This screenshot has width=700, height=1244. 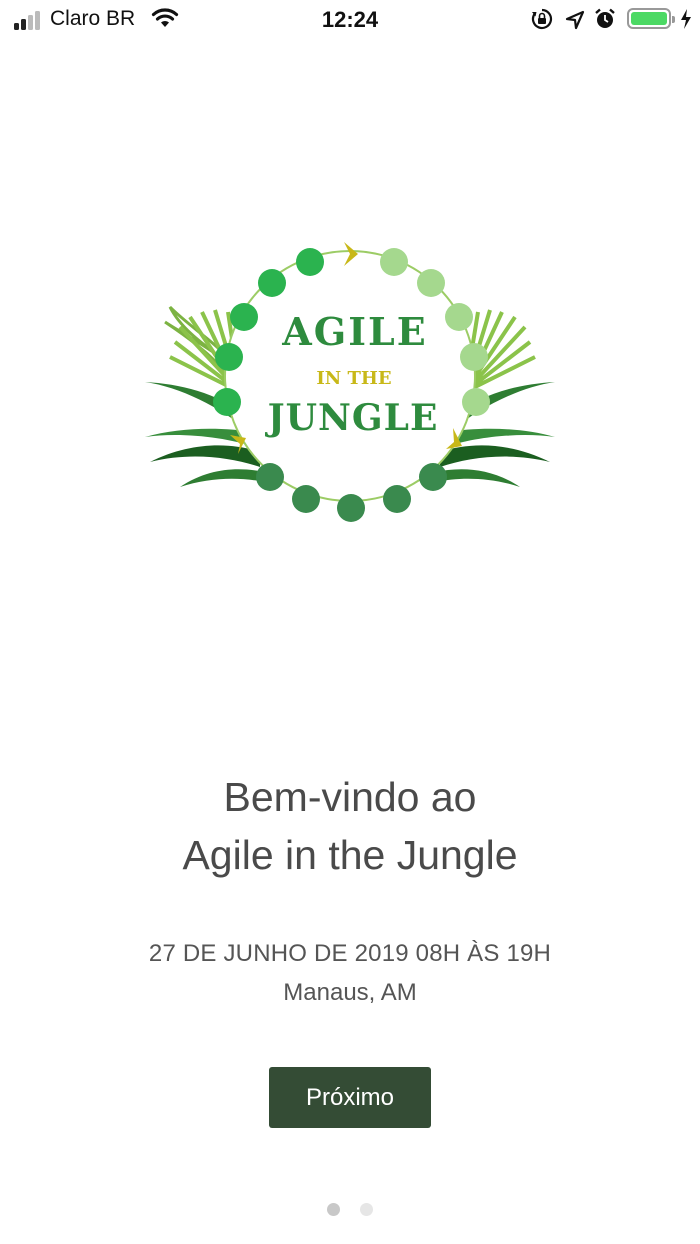 What do you see at coordinates (350, 855) in the screenshot?
I see `welcome-line-2: Agile in the Jungle` at bounding box center [350, 855].